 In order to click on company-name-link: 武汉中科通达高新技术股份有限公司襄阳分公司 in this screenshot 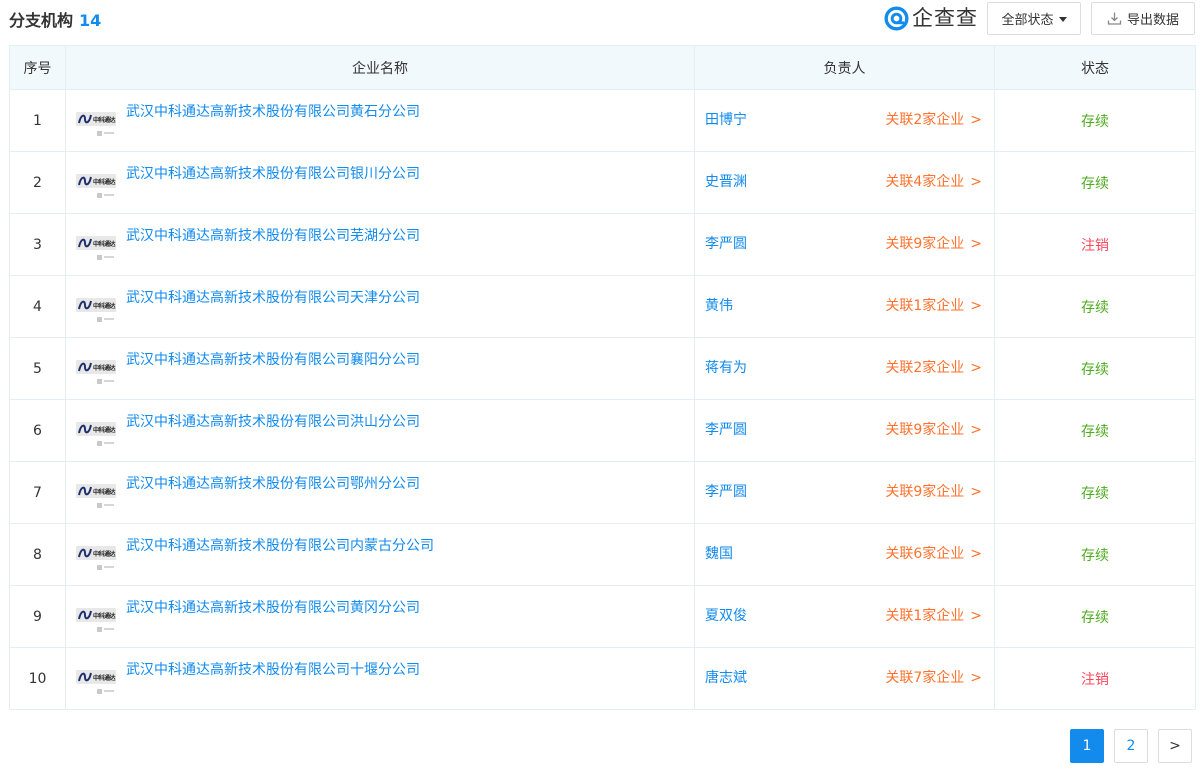, I will do `click(273, 360)`.